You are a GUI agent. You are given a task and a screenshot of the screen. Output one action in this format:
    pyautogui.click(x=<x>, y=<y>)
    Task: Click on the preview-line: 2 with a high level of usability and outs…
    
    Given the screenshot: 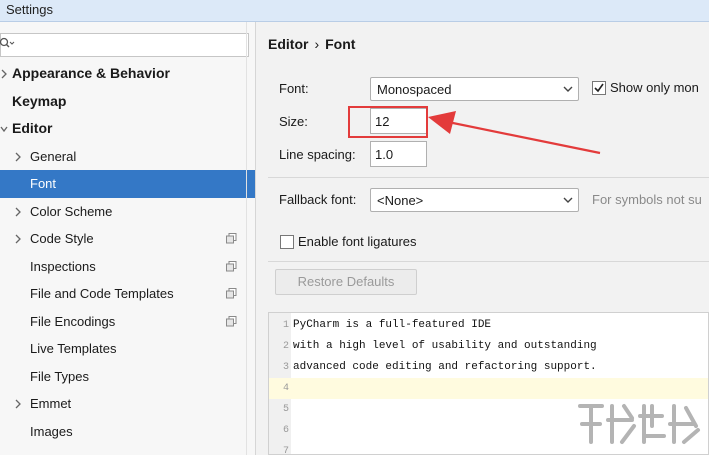 What is the action you would take?
    pyautogui.click(x=488, y=346)
    